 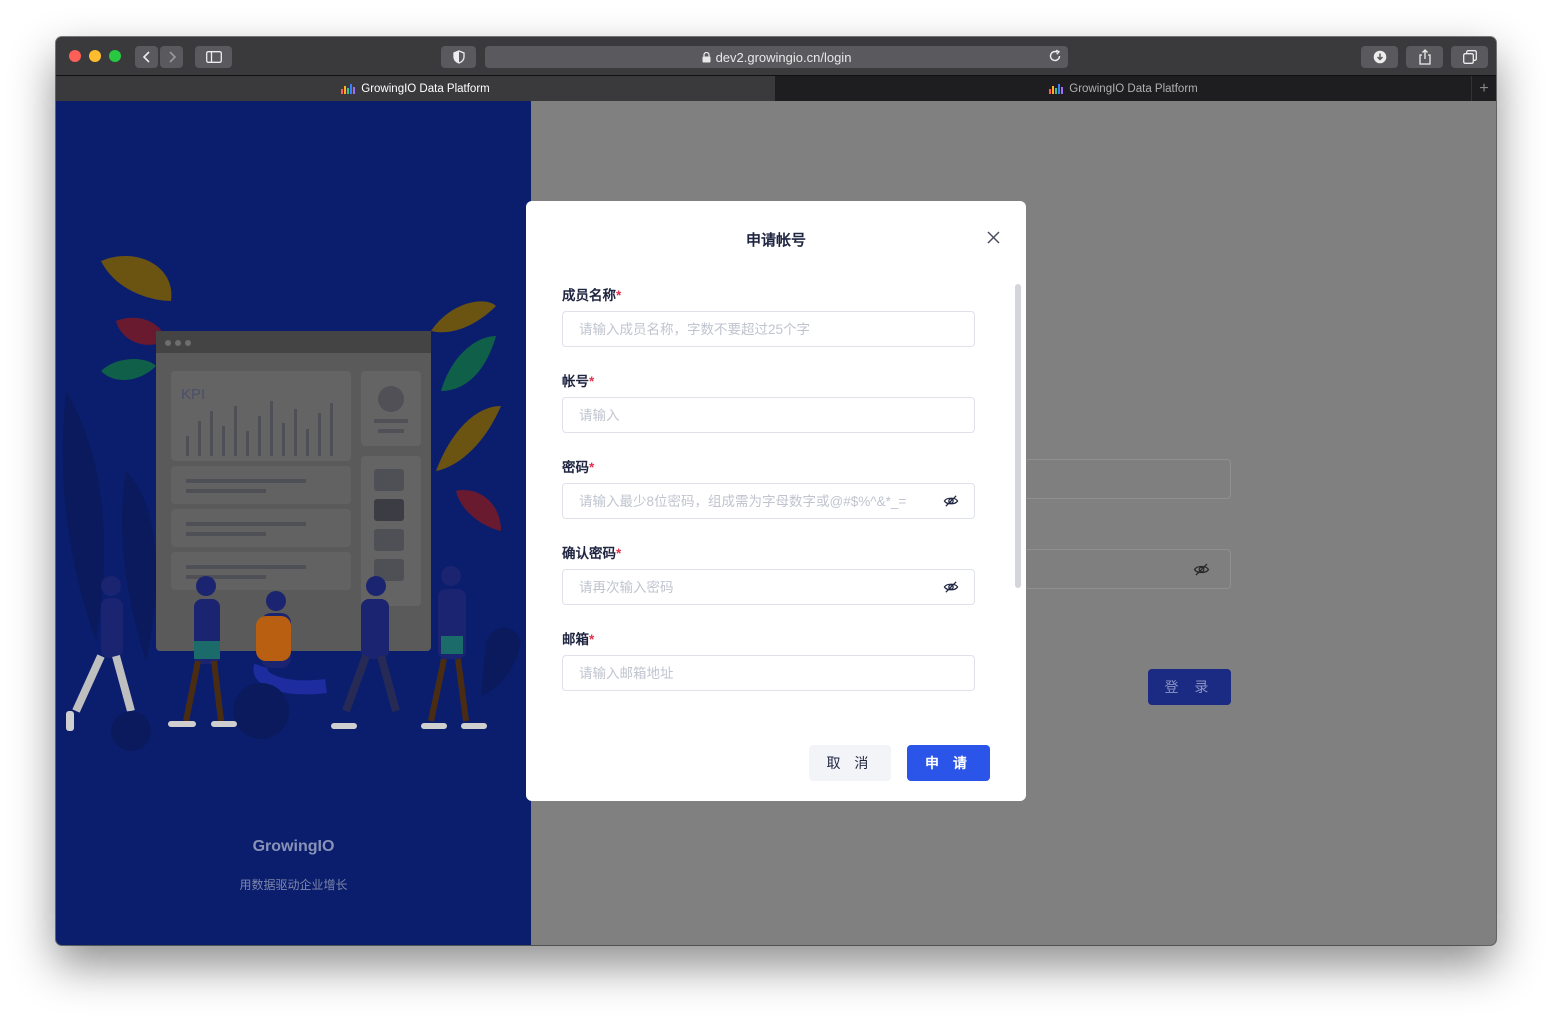 I want to click on close-window-button, so click(x=75, y=56).